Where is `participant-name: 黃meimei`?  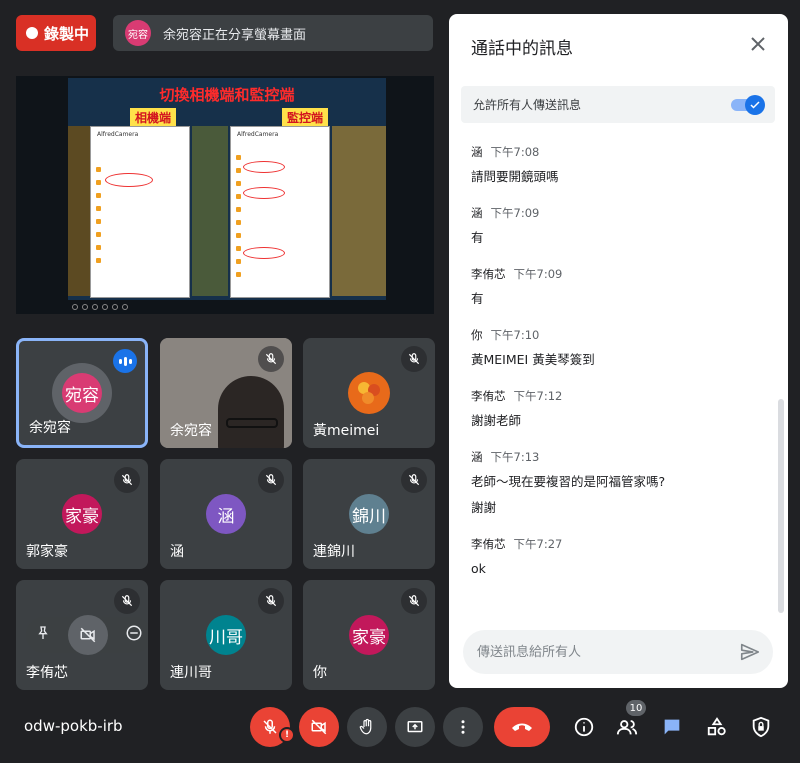
participant-name: 黃meimei is located at coordinates (346, 431).